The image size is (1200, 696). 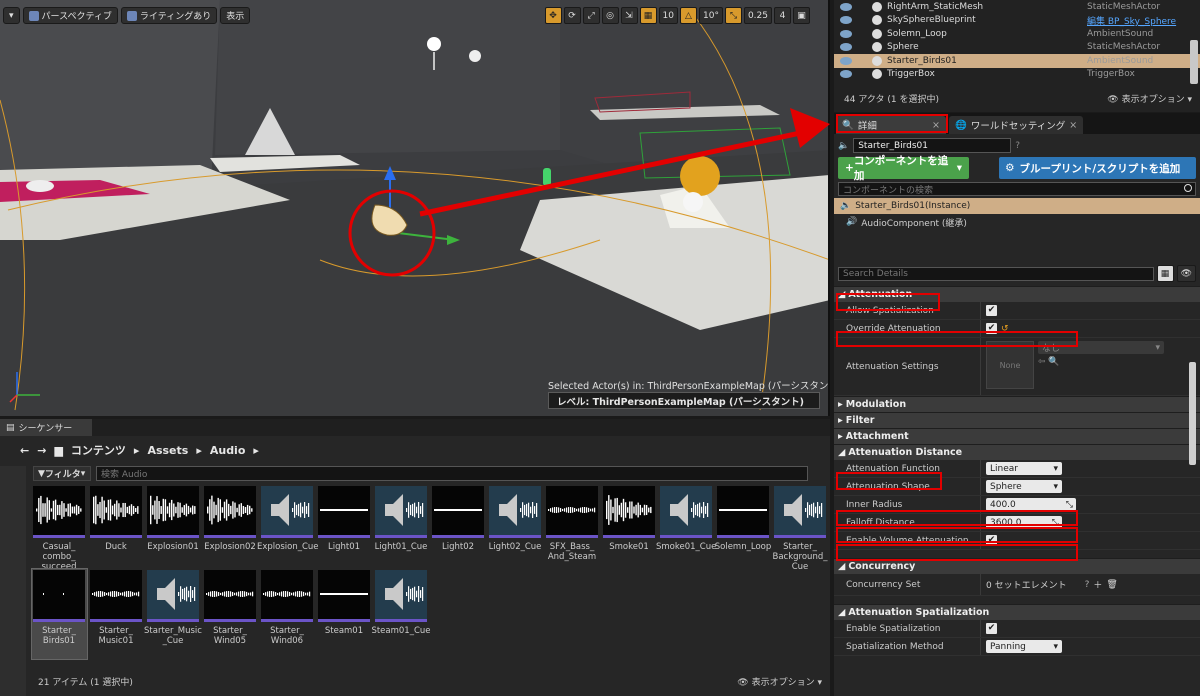 What do you see at coordinates (1017, 48) in the screenshot?
I see `outliner-row: Sphere StaticMeshActor` at bounding box center [1017, 48].